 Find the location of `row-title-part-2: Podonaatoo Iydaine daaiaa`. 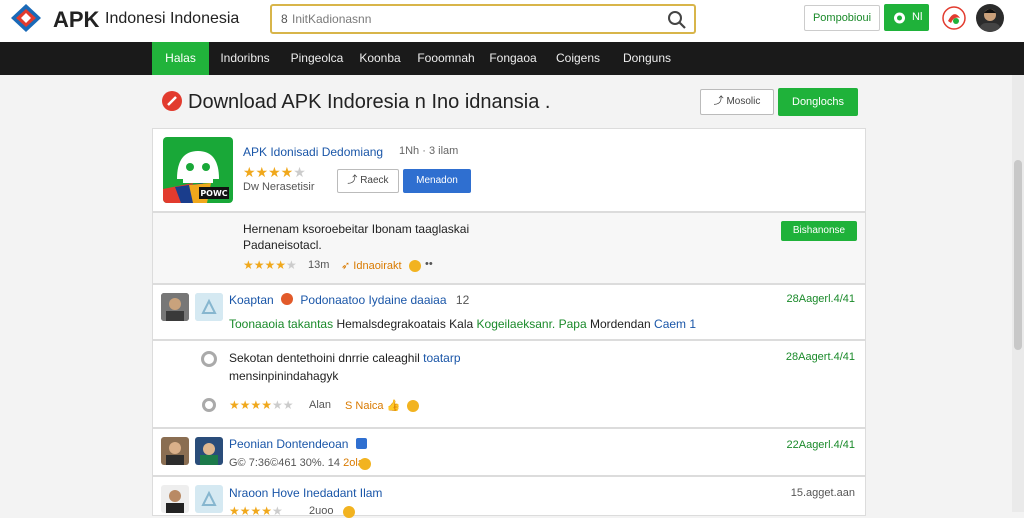

row-title-part-2: Podonaatoo Iydaine daaiaa is located at coordinates (373, 300).